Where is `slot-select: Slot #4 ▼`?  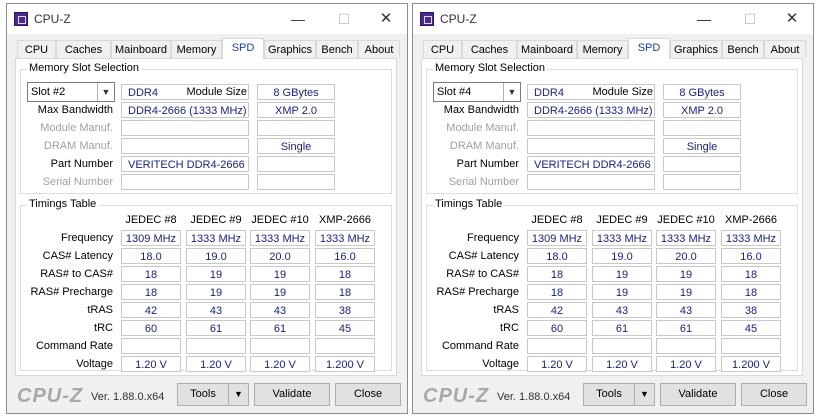 slot-select: Slot #4 ▼ is located at coordinates (477, 92).